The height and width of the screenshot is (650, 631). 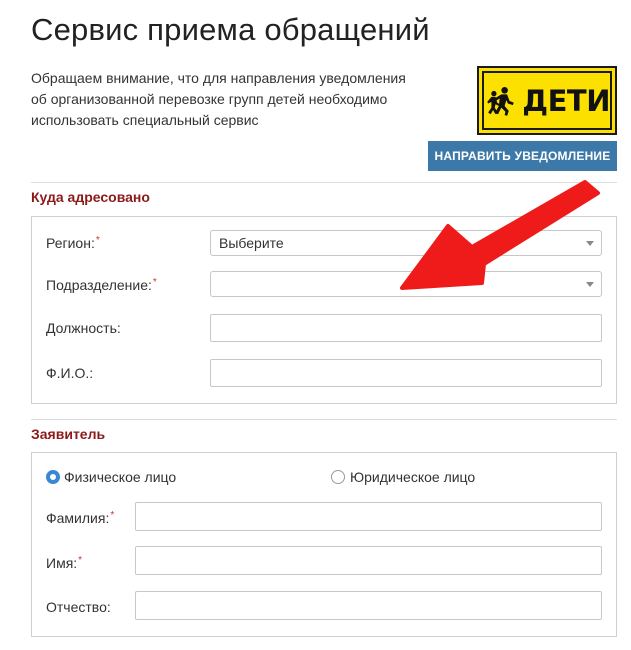 I want to click on notice-line: использовать специальный сервис, so click(x=145, y=120).